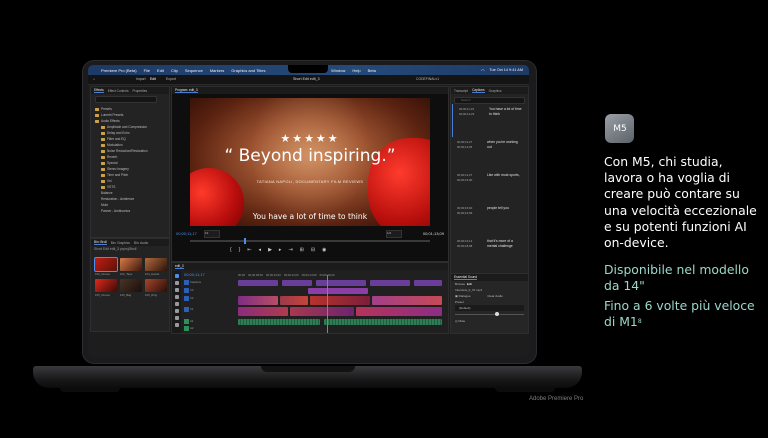  Describe the element at coordinates (176, 290) in the screenshot. I see `ripple-edit-icon` at that location.